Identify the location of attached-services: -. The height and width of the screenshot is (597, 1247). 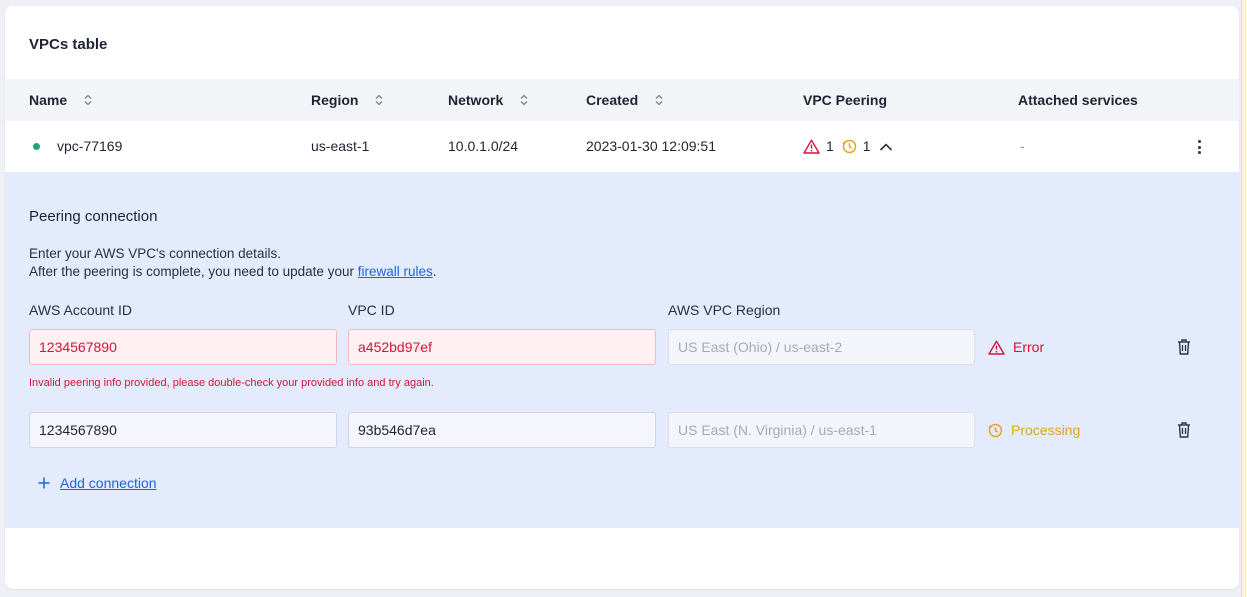
(1022, 146).